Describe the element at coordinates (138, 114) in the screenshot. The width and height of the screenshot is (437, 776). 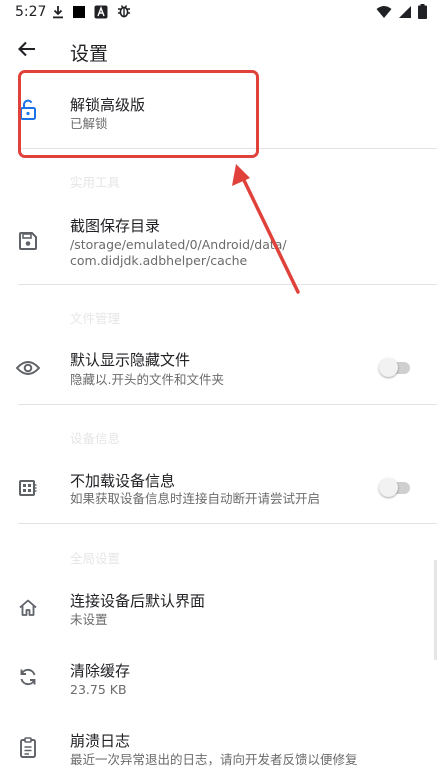
I see `annotation-highlight-box` at that location.